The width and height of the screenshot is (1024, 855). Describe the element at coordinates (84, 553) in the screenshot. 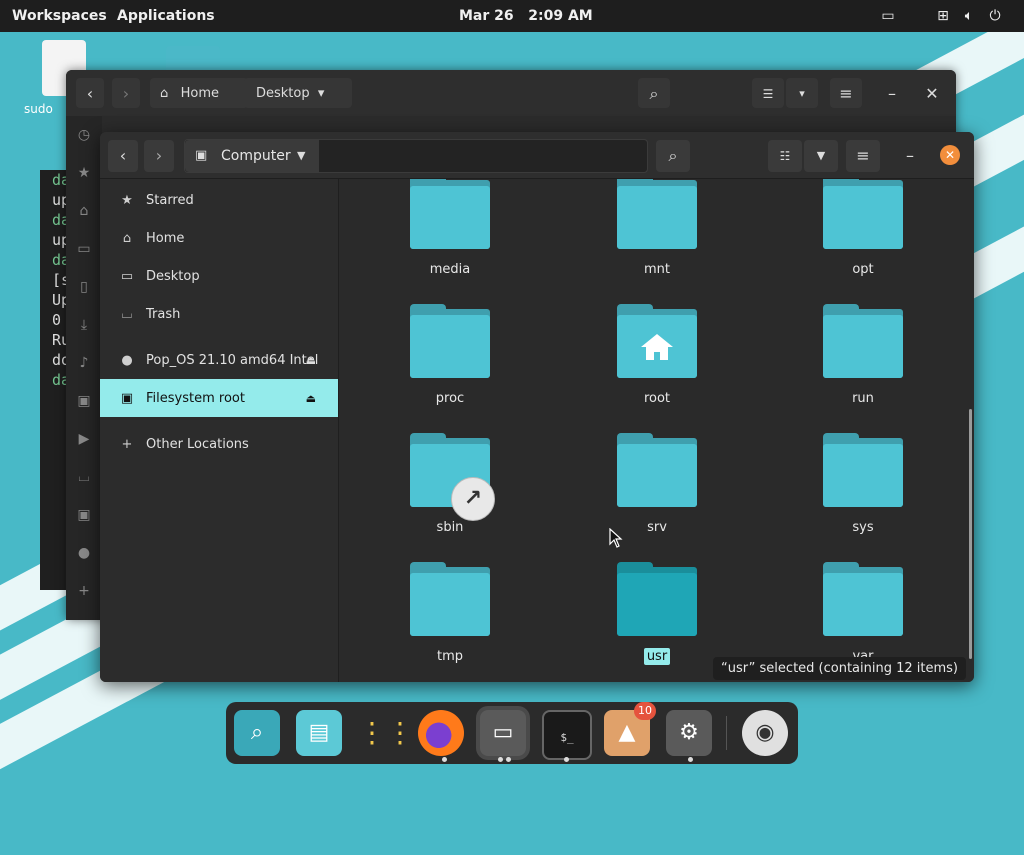

I see `disc-icon: ●` at that location.